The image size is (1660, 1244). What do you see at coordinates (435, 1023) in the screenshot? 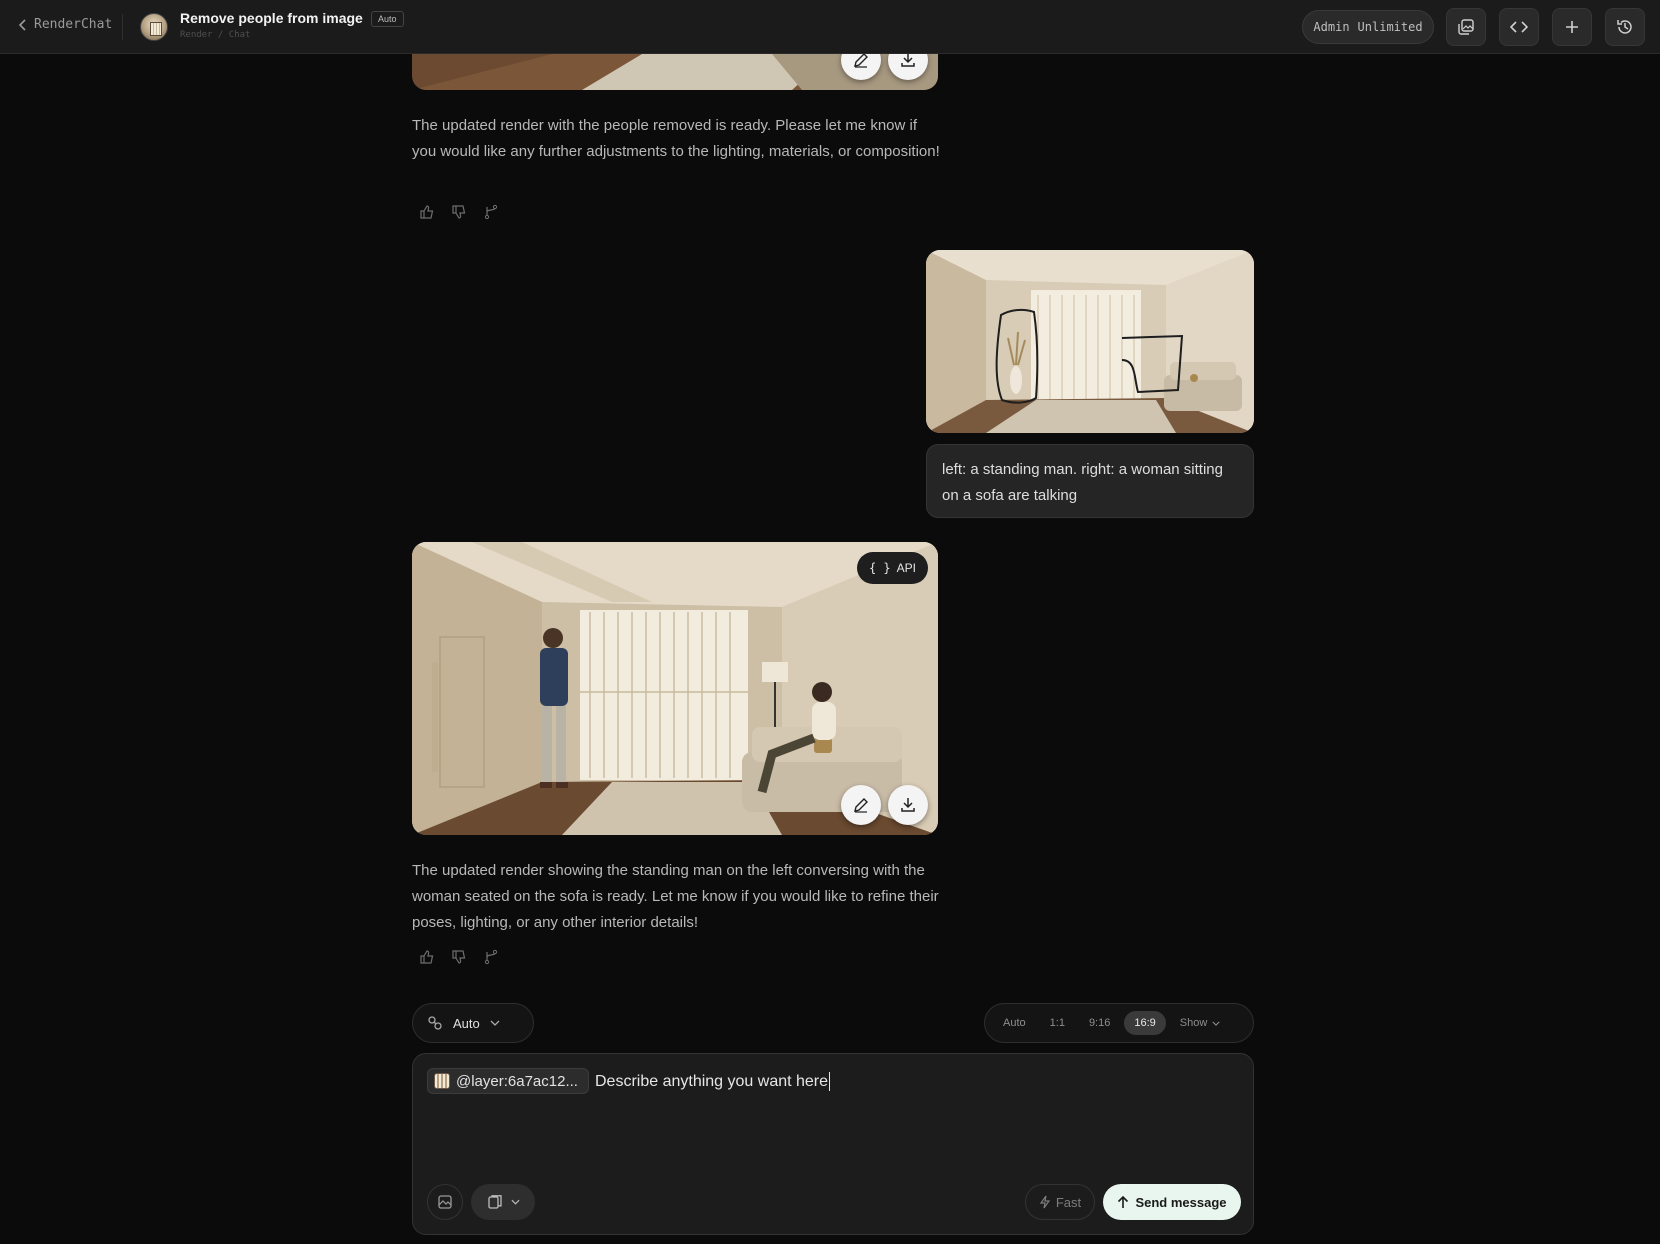
I see `model-icon` at bounding box center [435, 1023].